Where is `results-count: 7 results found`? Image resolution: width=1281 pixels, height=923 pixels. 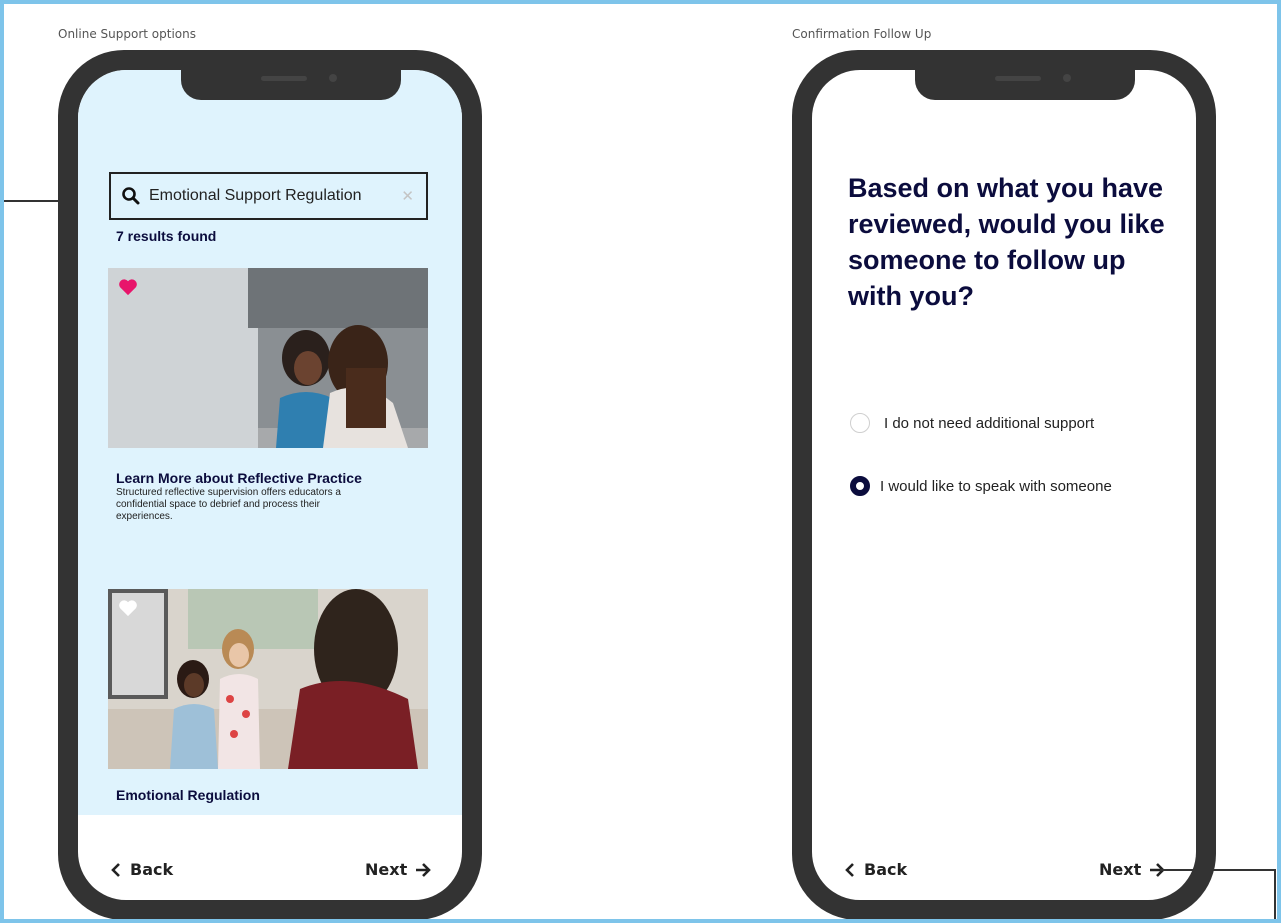
results-count: 7 results found is located at coordinates (166, 236).